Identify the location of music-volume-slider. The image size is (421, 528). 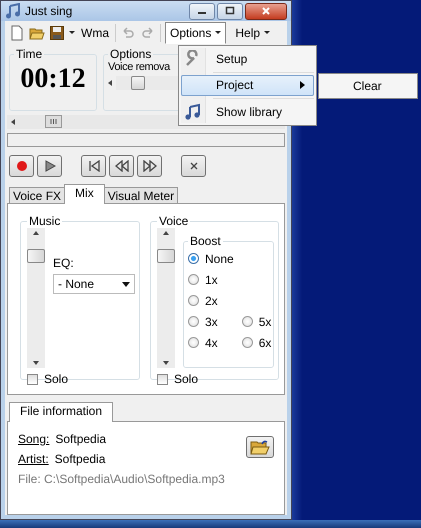
(36, 298).